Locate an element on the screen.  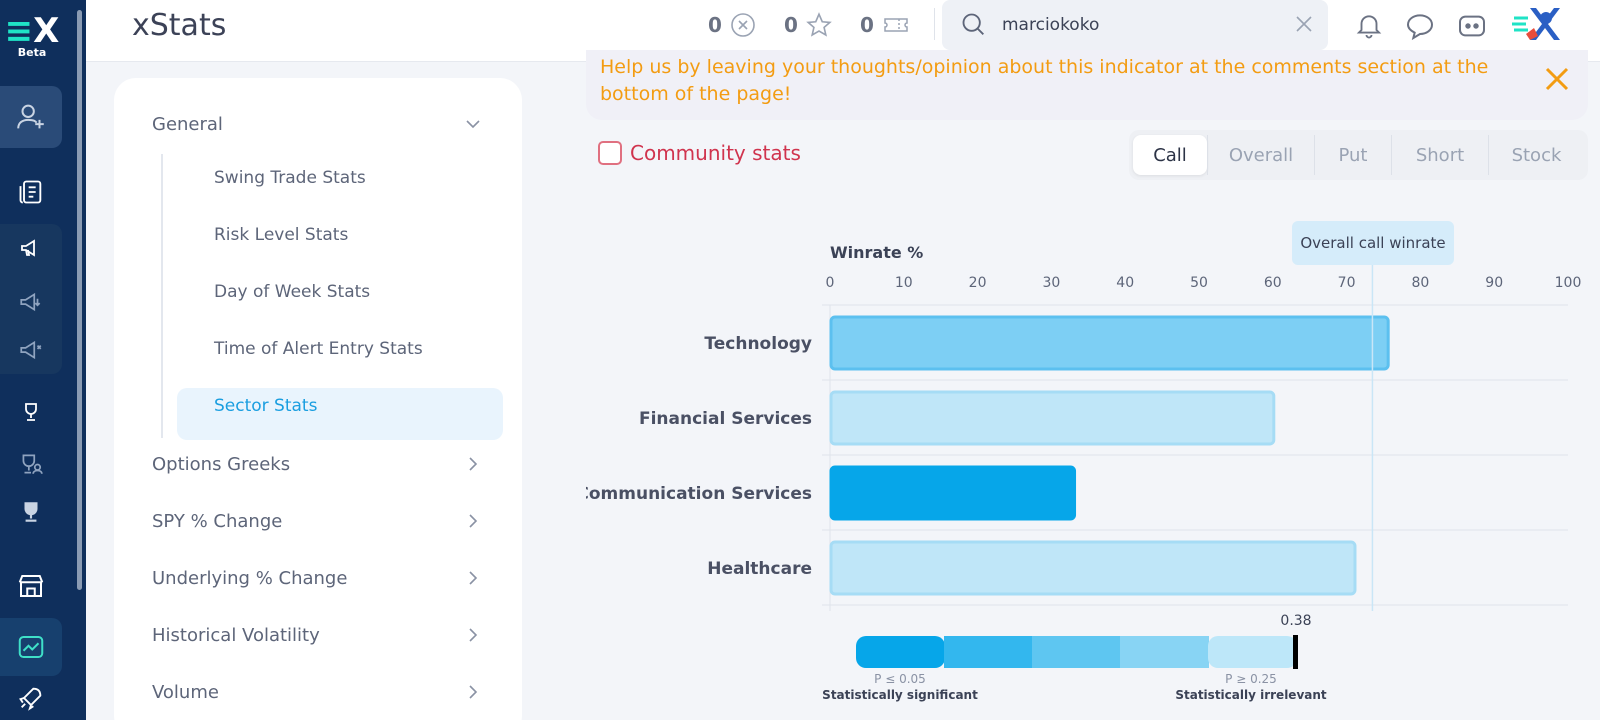
star-icon is located at coordinates (819, 24).